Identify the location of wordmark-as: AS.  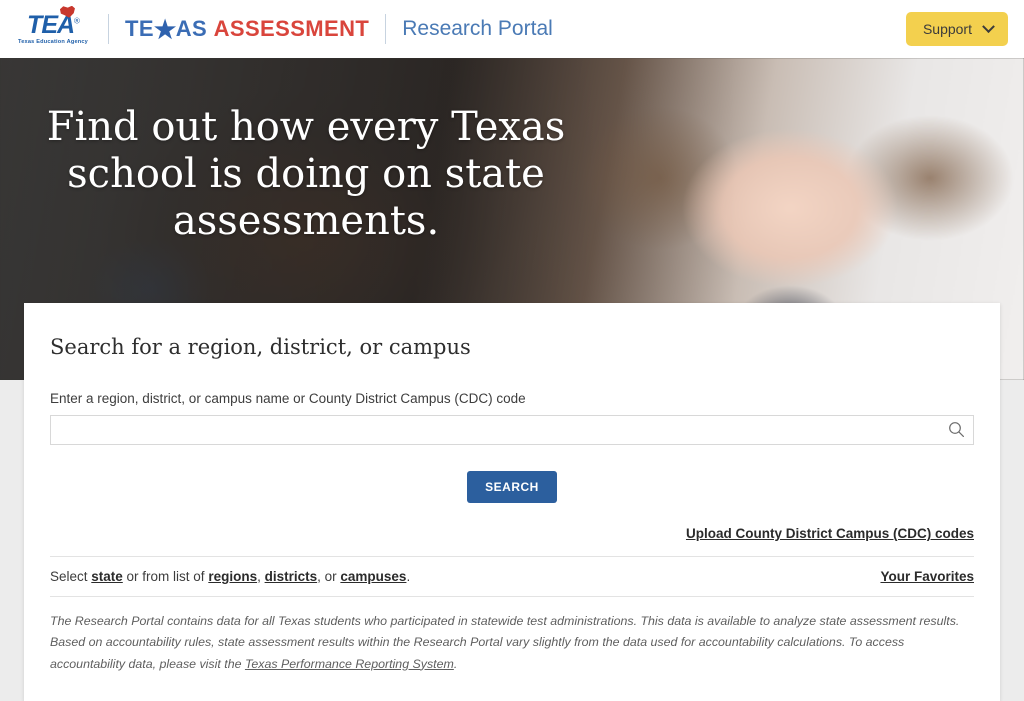
(191, 28).